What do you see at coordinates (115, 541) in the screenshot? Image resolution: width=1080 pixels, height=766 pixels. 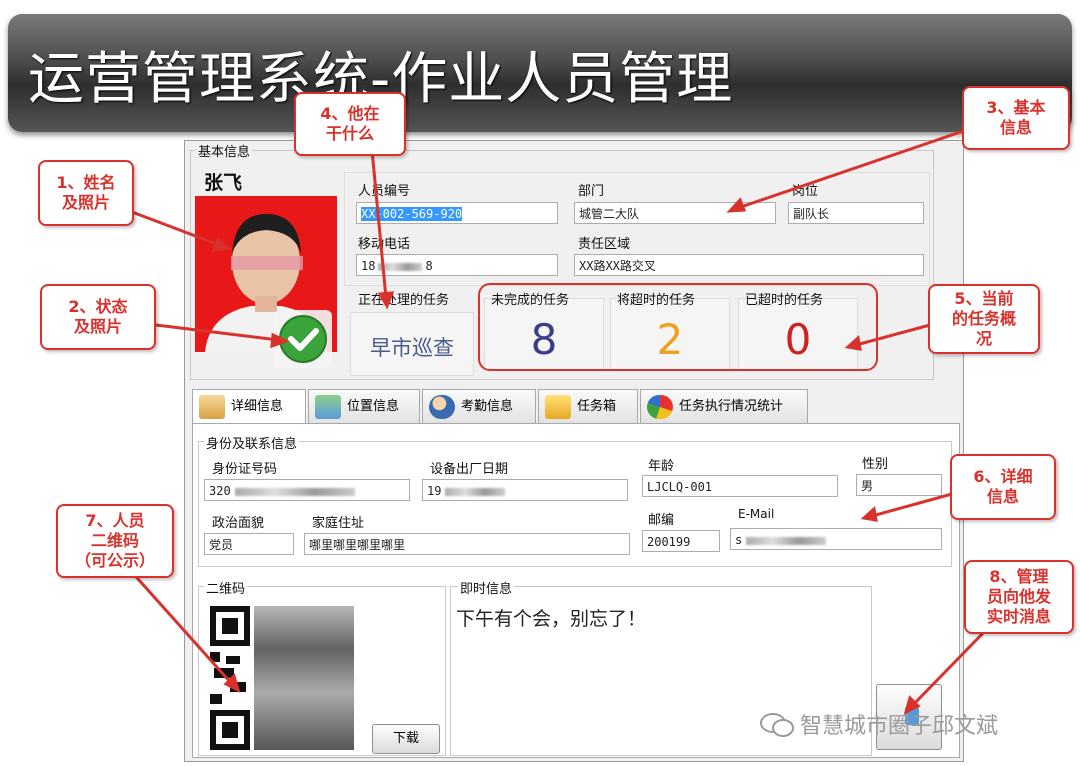 I see `callout-7-qr-code: 7、人员 二维码 （可公示）` at bounding box center [115, 541].